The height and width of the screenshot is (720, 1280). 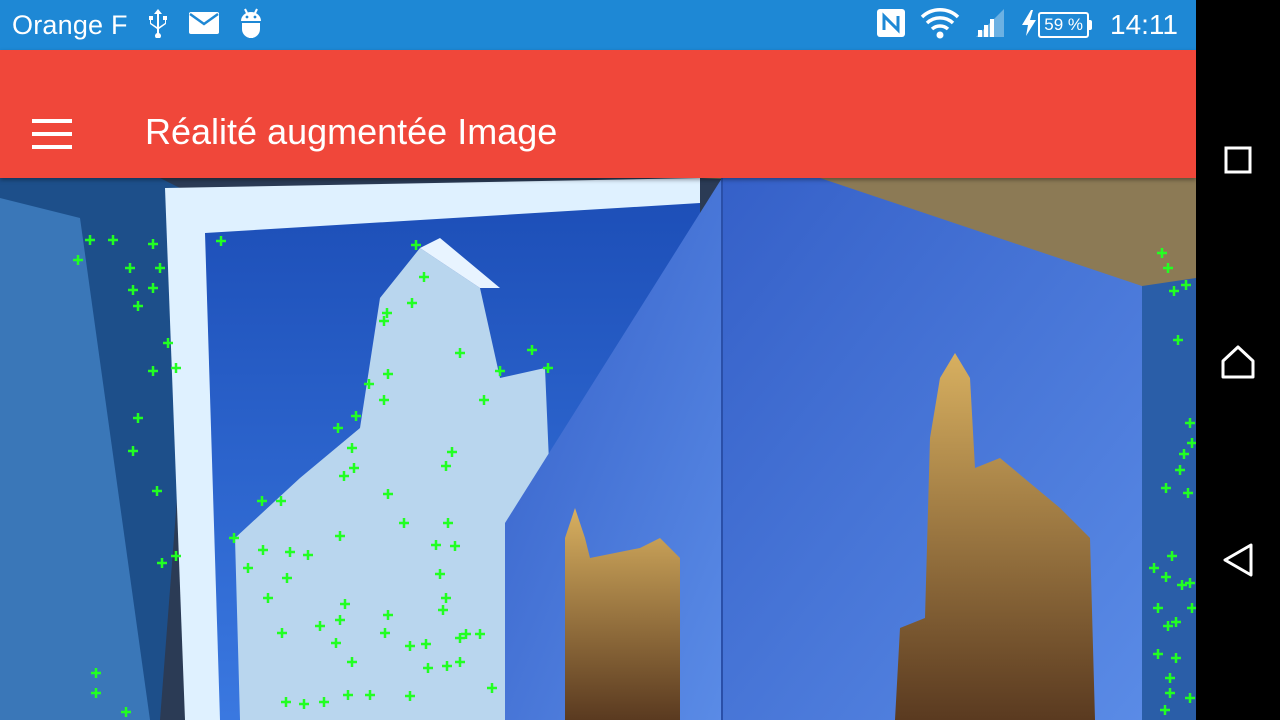 What do you see at coordinates (891, 25) in the screenshot?
I see `nfc-icon` at bounding box center [891, 25].